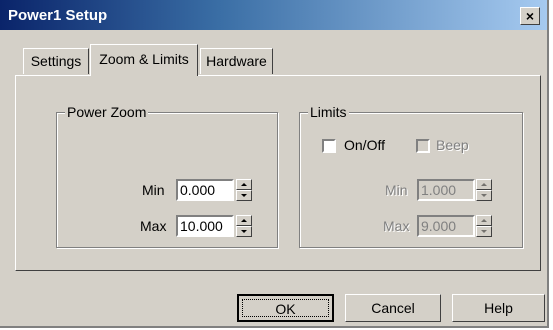  I want to click on tab-zoom-limits: Zoom & Limits, so click(144, 60).